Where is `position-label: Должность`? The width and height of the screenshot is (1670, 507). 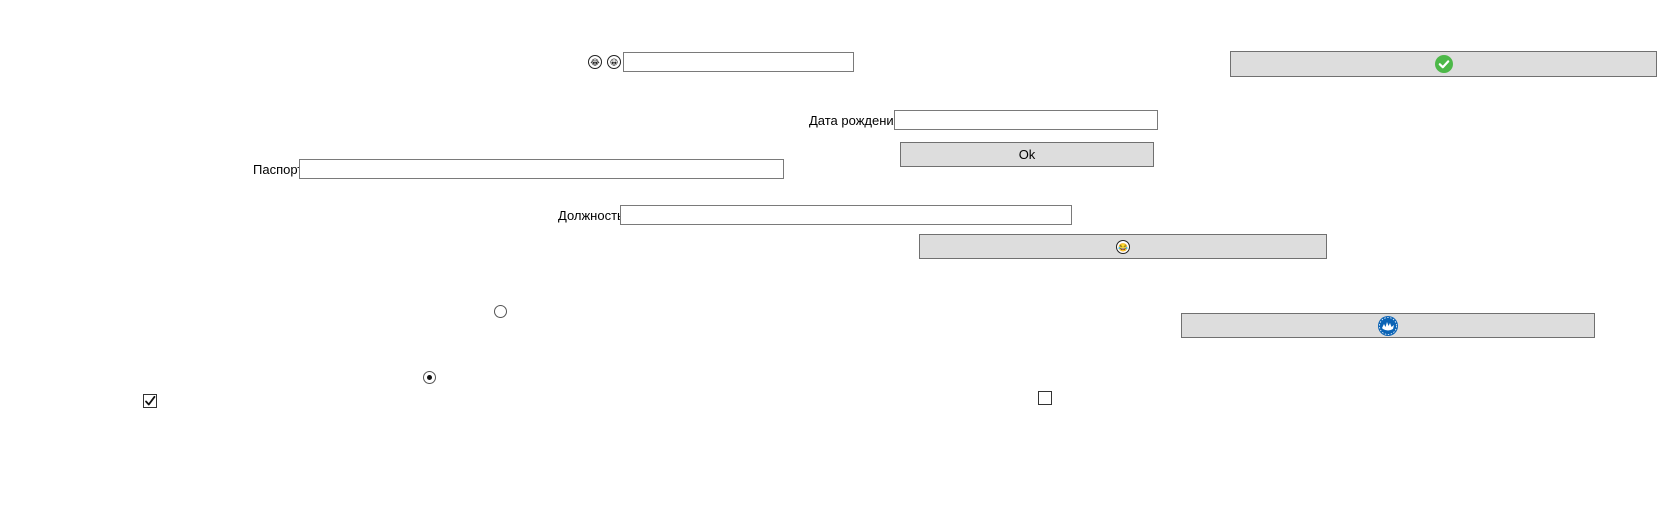
position-label: Должность is located at coordinates (591, 215).